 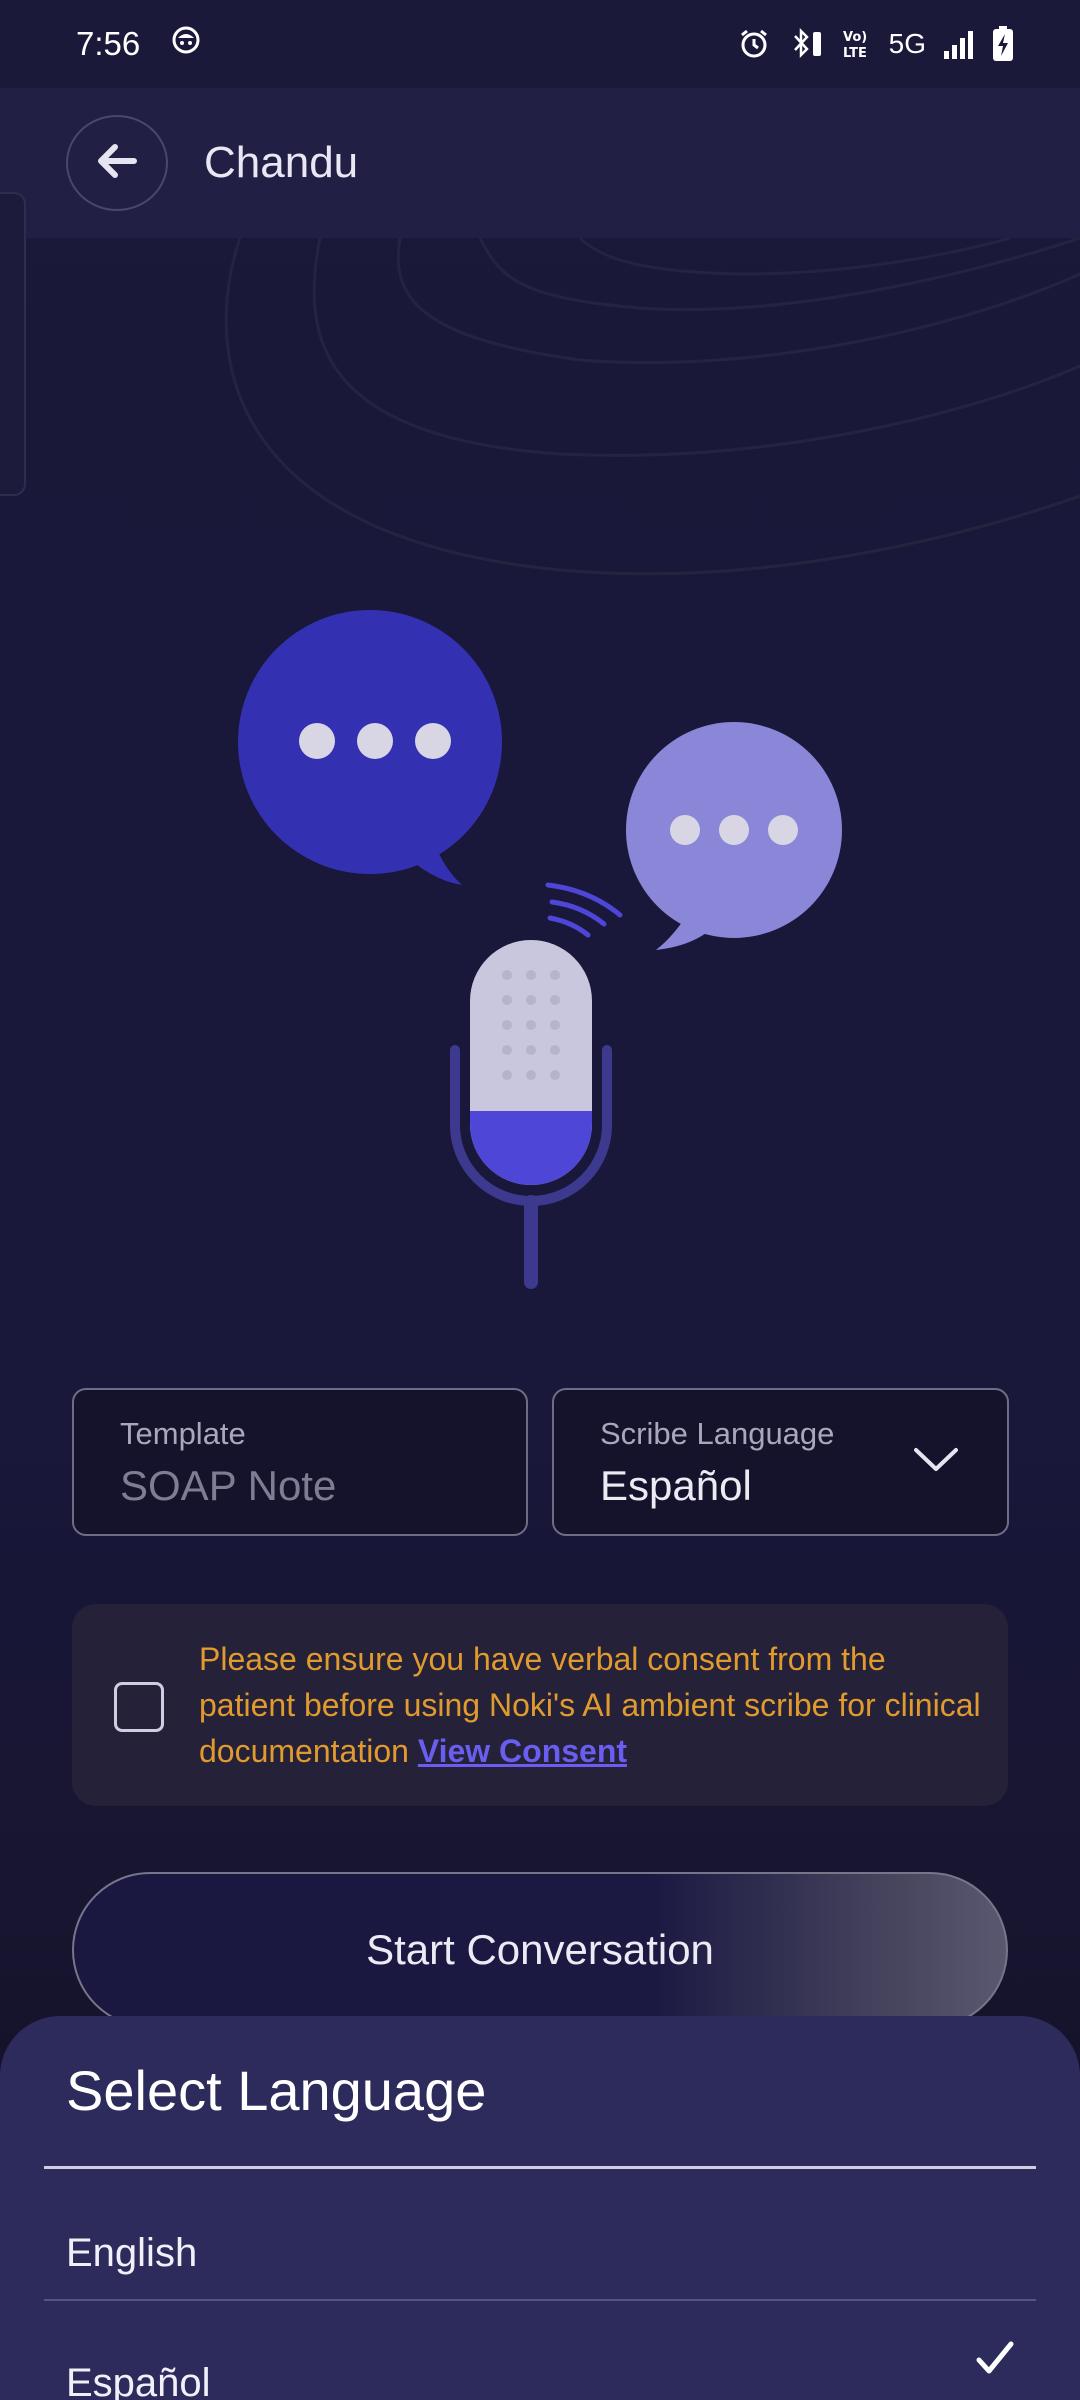 I want to click on template-field: Template SOAP Note, so click(x=300, y=1462).